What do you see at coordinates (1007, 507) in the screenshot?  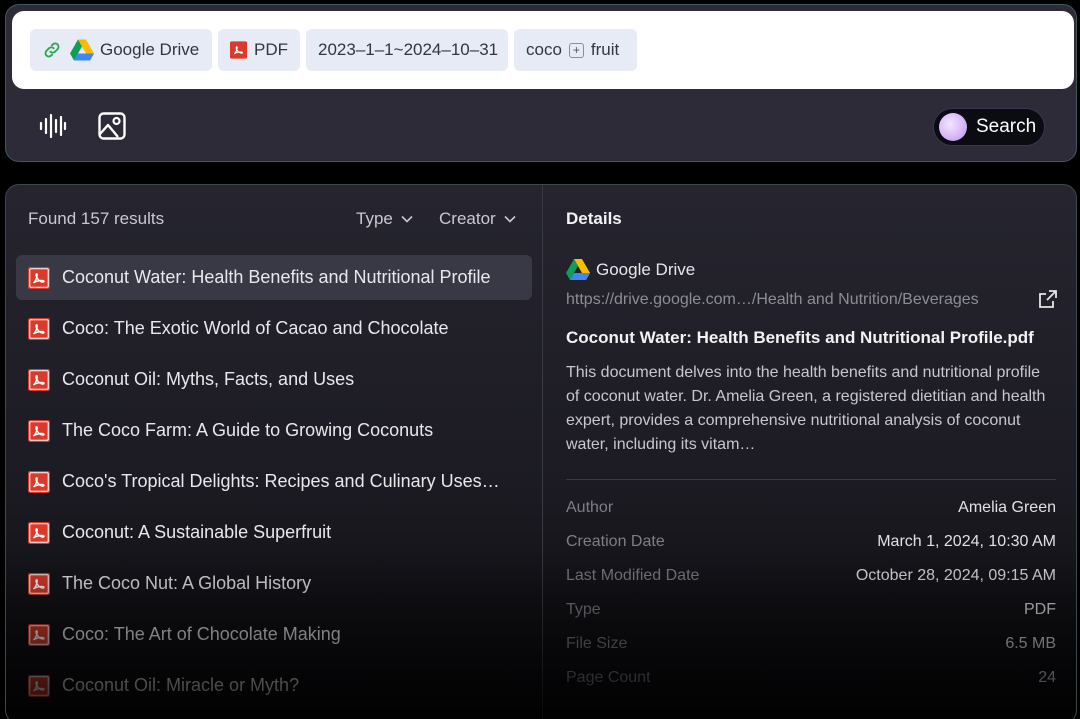 I see `metadata-value: Amelia Green` at bounding box center [1007, 507].